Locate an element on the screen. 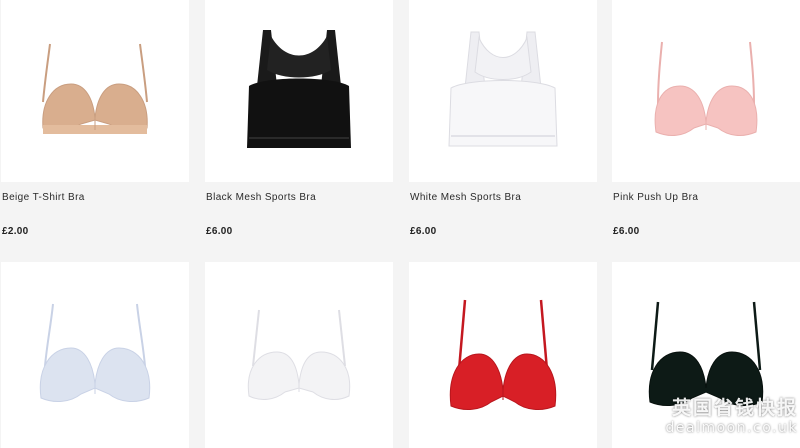  bra-image-light-blue is located at coordinates (95, 352).